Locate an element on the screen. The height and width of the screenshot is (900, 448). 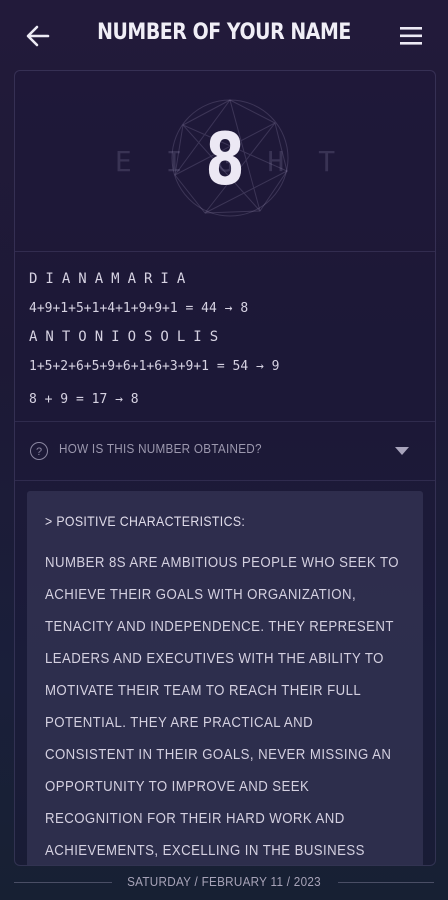
characteristics-heading: > POSITIVE CHARACTERISTICS: is located at coordinates (145, 521).